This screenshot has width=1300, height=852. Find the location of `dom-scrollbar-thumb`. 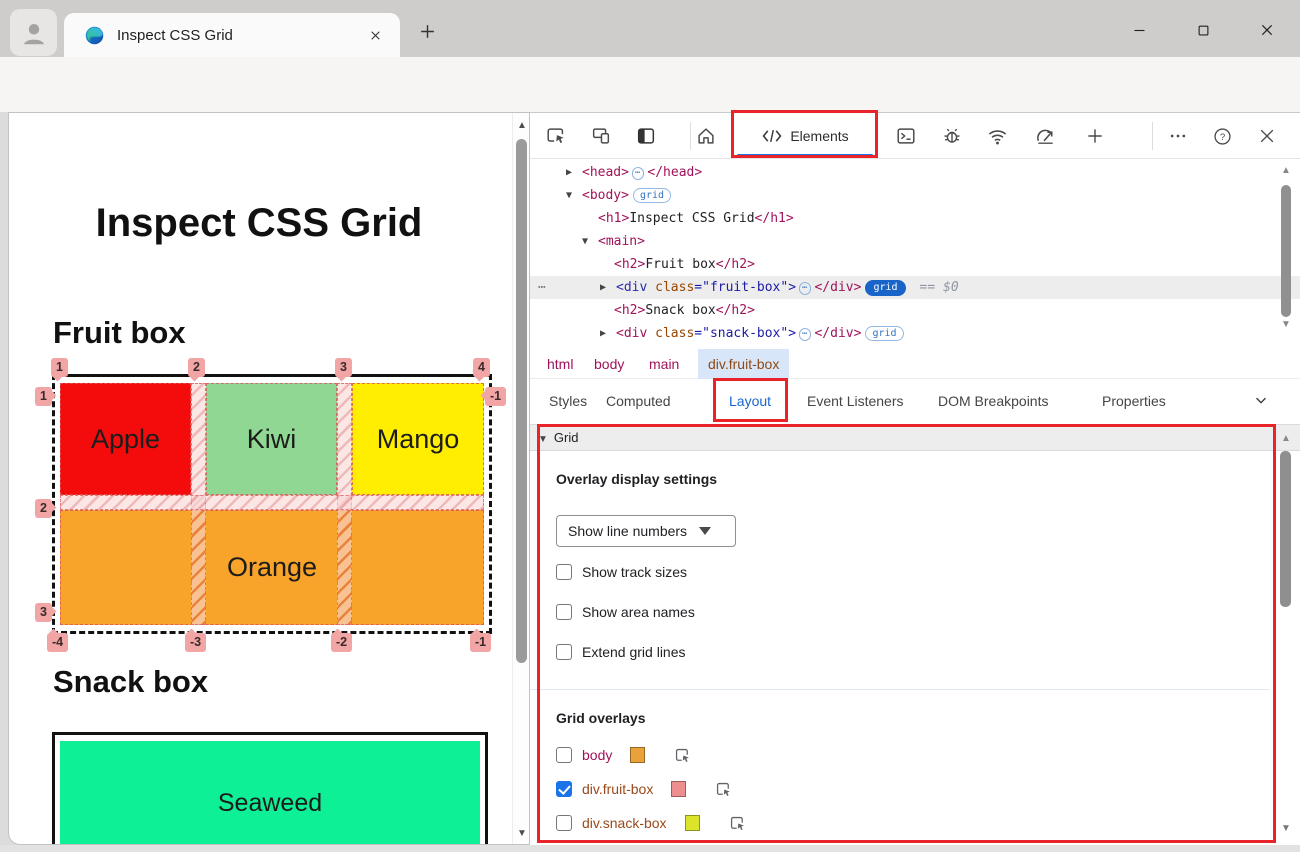

dom-scrollbar-thumb is located at coordinates (1286, 251).